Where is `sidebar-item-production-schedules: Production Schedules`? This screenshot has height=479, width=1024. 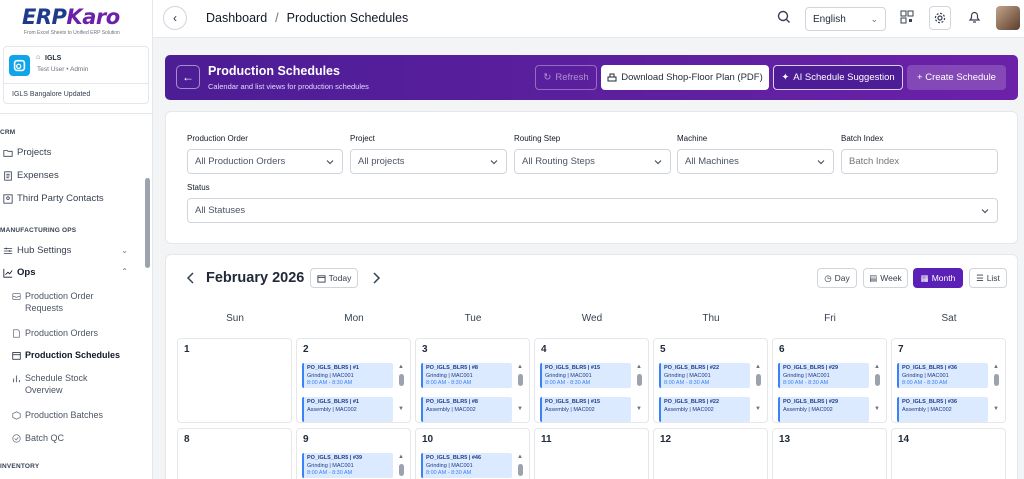 sidebar-item-production-schedules: Production Schedules is located at coordinates (66, 355).